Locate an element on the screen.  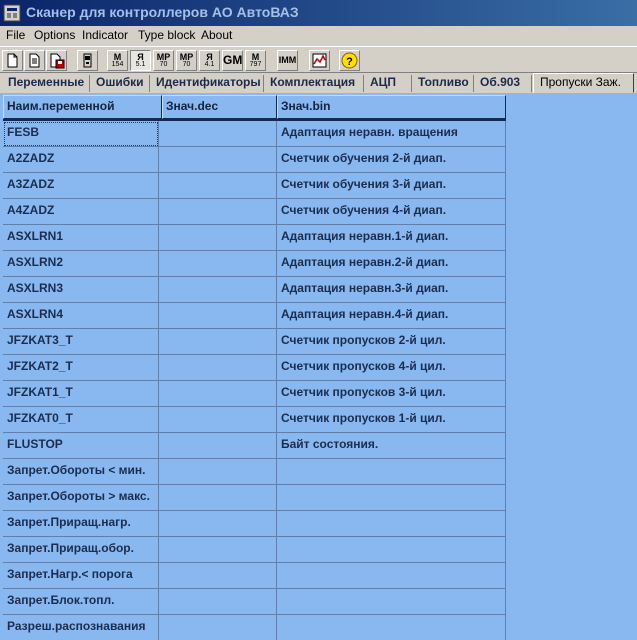
ecu-mp70-button: MP 70 is located at coordinates (163, 60).